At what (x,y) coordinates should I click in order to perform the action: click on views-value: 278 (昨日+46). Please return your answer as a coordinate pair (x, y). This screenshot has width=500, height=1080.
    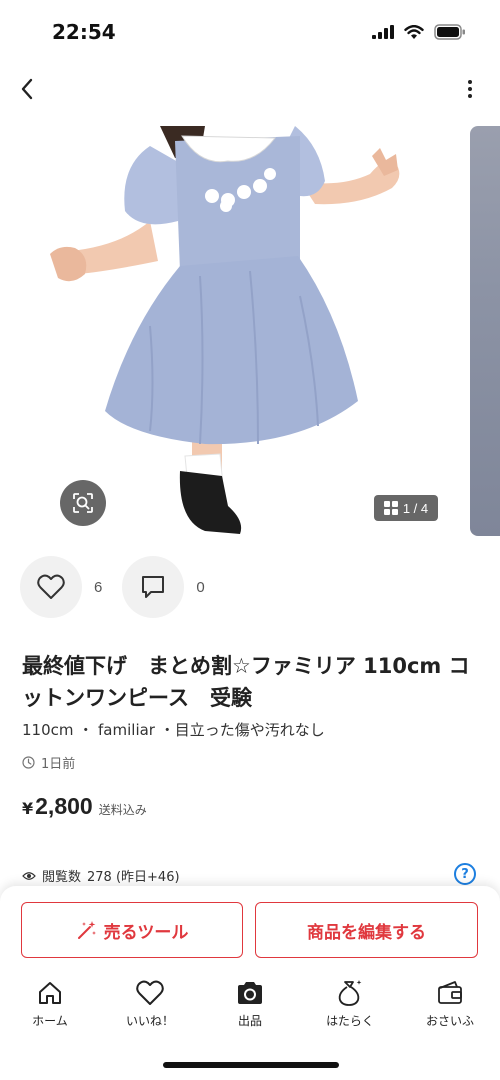
    Looking at the image, I should click on (133, 877).